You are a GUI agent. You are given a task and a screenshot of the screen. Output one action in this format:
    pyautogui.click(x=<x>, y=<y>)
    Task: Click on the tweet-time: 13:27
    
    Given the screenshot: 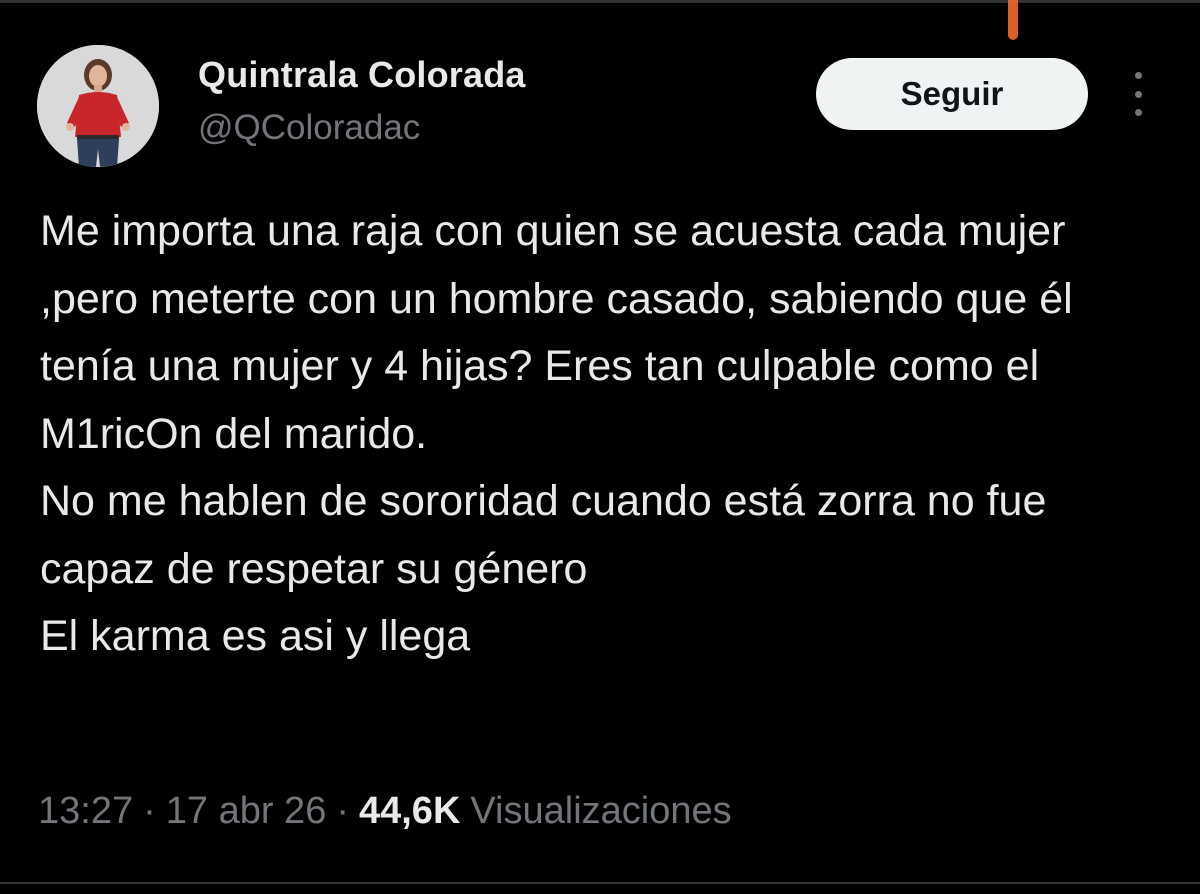 What is the action you would take?
    pyautogui.click(x=85, y=811)
    